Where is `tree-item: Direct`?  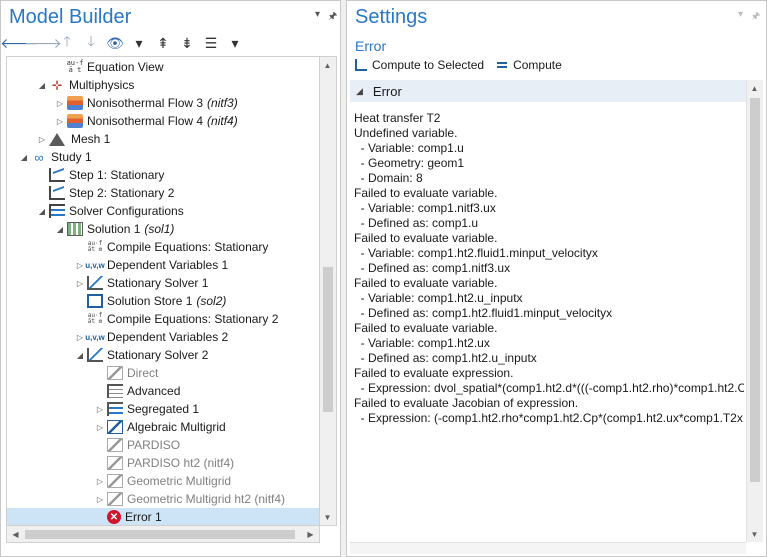 tree-item: Direct is located at coordinates (163, 373).